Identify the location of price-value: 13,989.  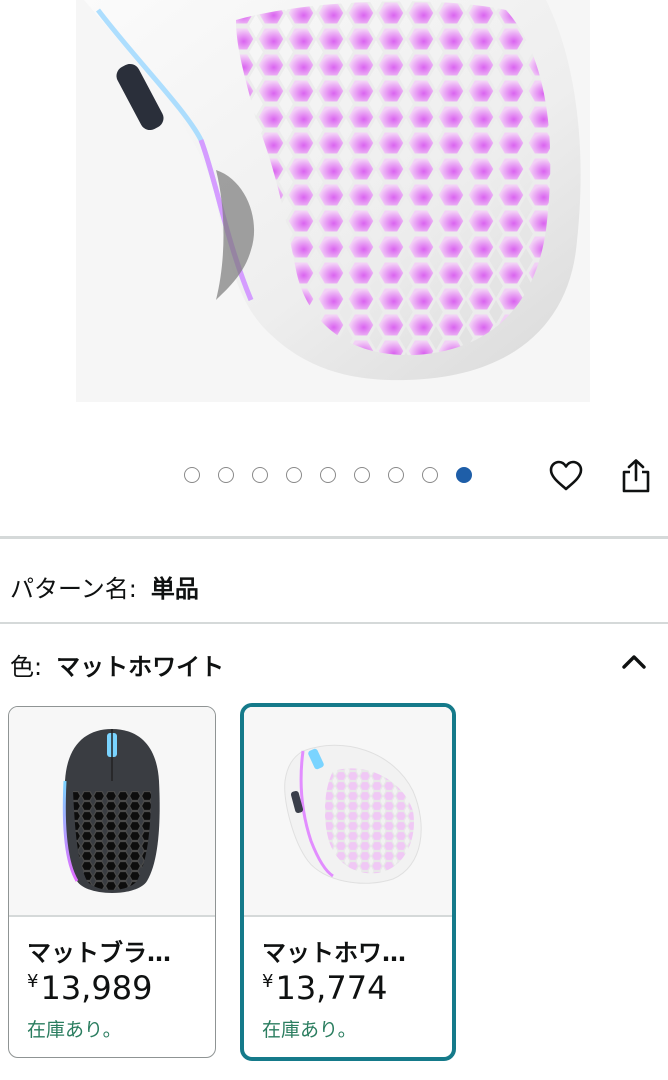
(96, 988).